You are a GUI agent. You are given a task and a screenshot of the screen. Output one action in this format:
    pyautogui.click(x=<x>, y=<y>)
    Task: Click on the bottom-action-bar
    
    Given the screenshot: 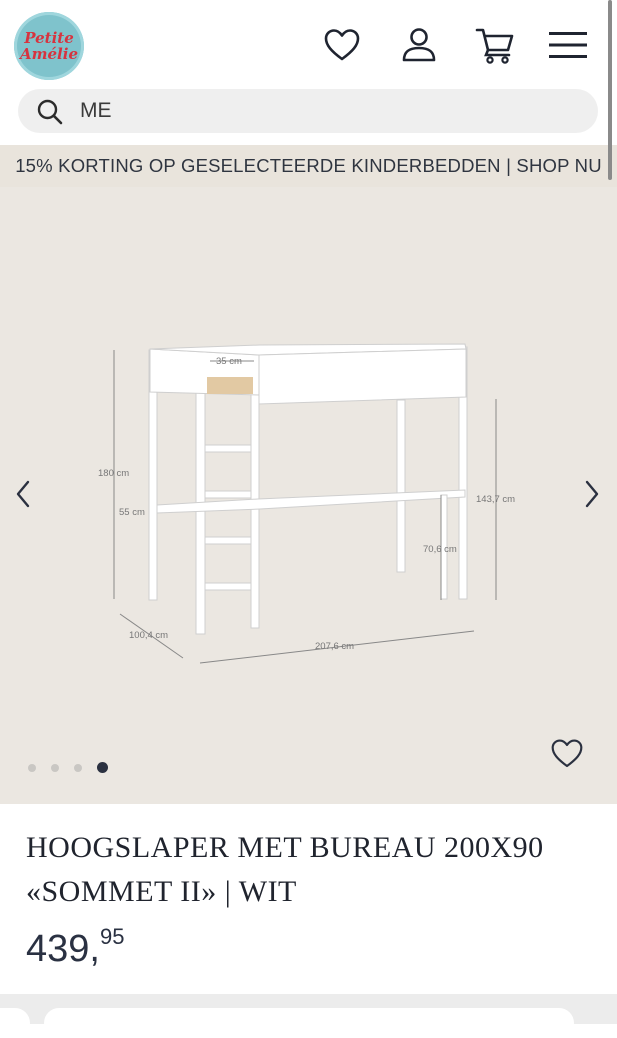 What is the action you would take?
    pyautogui.click(x=308, y=1016)
    